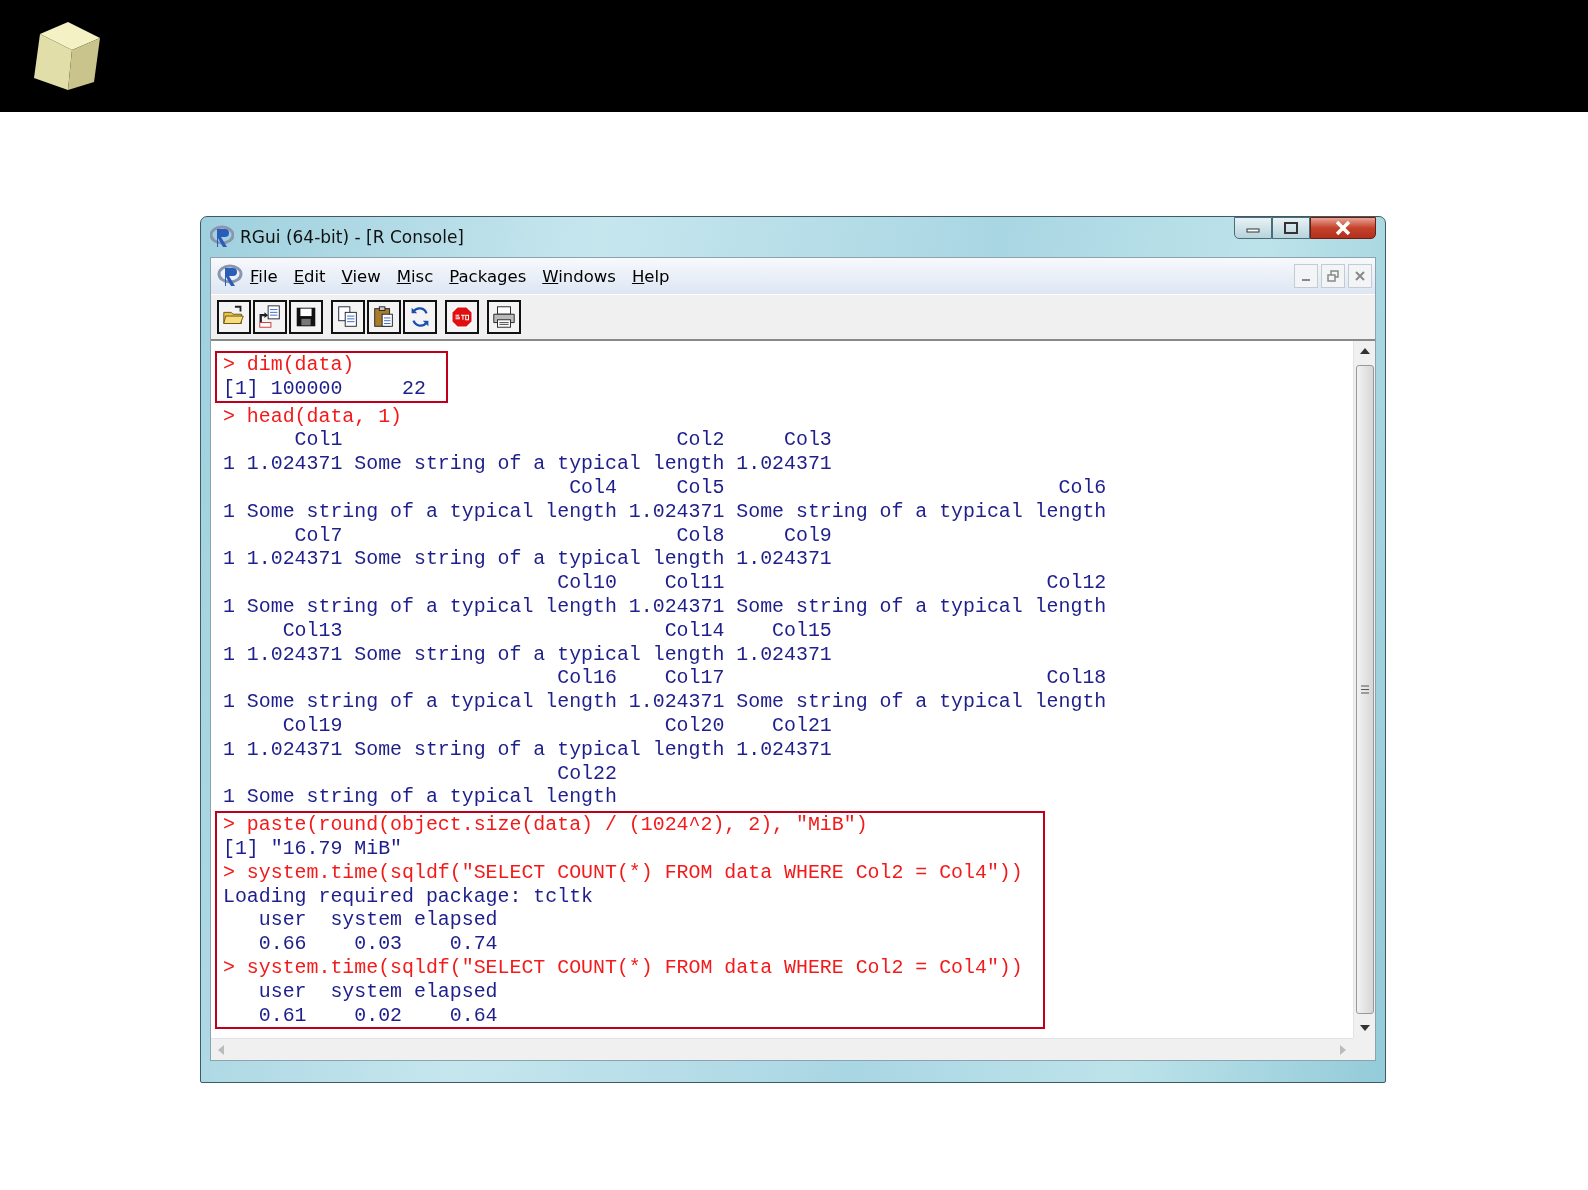  What do you see at coordinates (324, 388) in the screenshot?
I see `console-output: [1] 100000 22` at bounding box center [324, 388].